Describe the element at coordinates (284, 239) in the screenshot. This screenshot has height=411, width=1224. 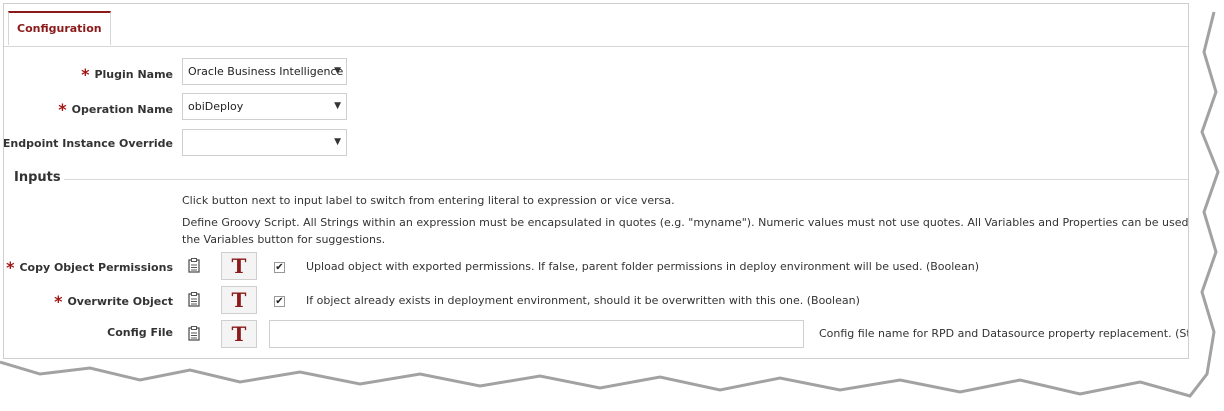
I see `help-text-groovy-cont: the Variables button for suggestions.` at that location.